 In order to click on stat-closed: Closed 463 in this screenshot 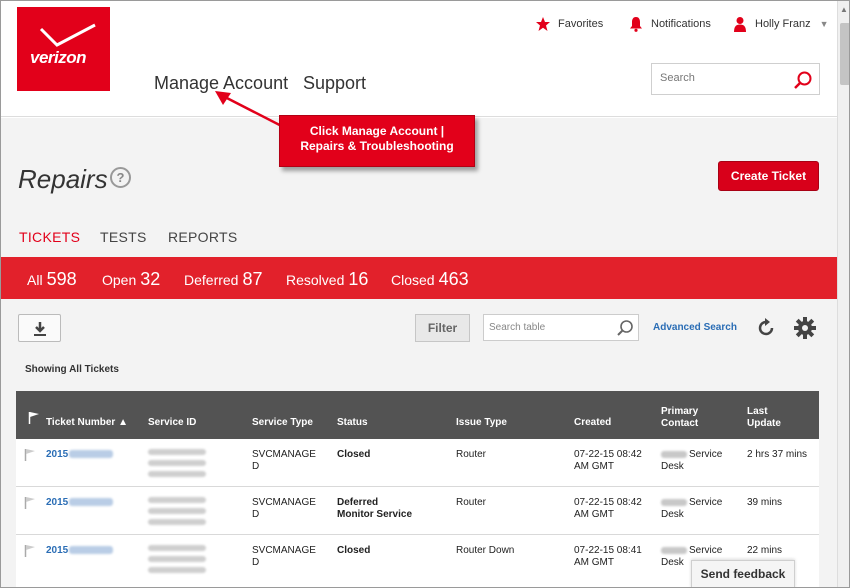, I will do `click(430, 279)`.